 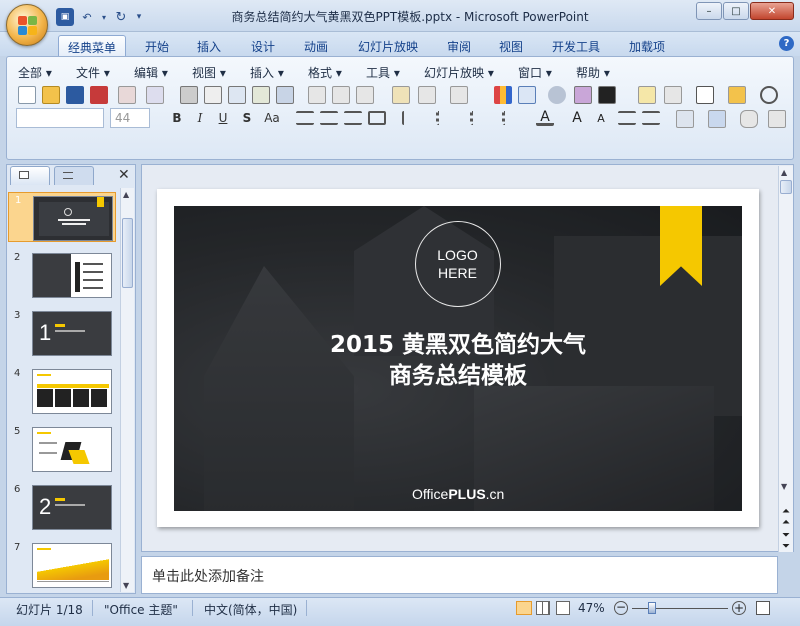 I want to click on redo-icon: ↻, so click(x=121, y=17).